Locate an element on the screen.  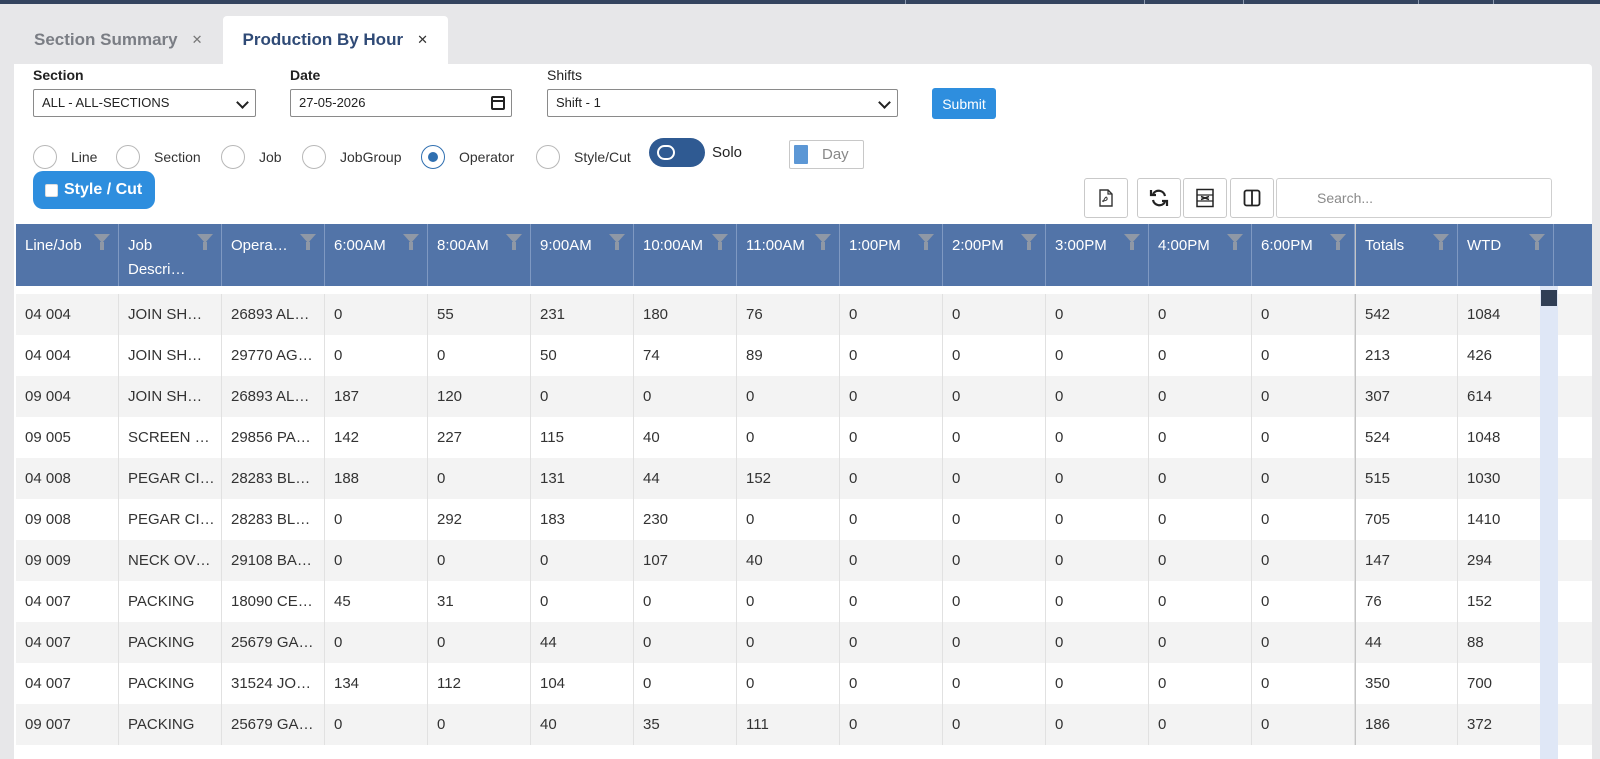
table-cell: 04 008 is located at coordinates (67, 478).